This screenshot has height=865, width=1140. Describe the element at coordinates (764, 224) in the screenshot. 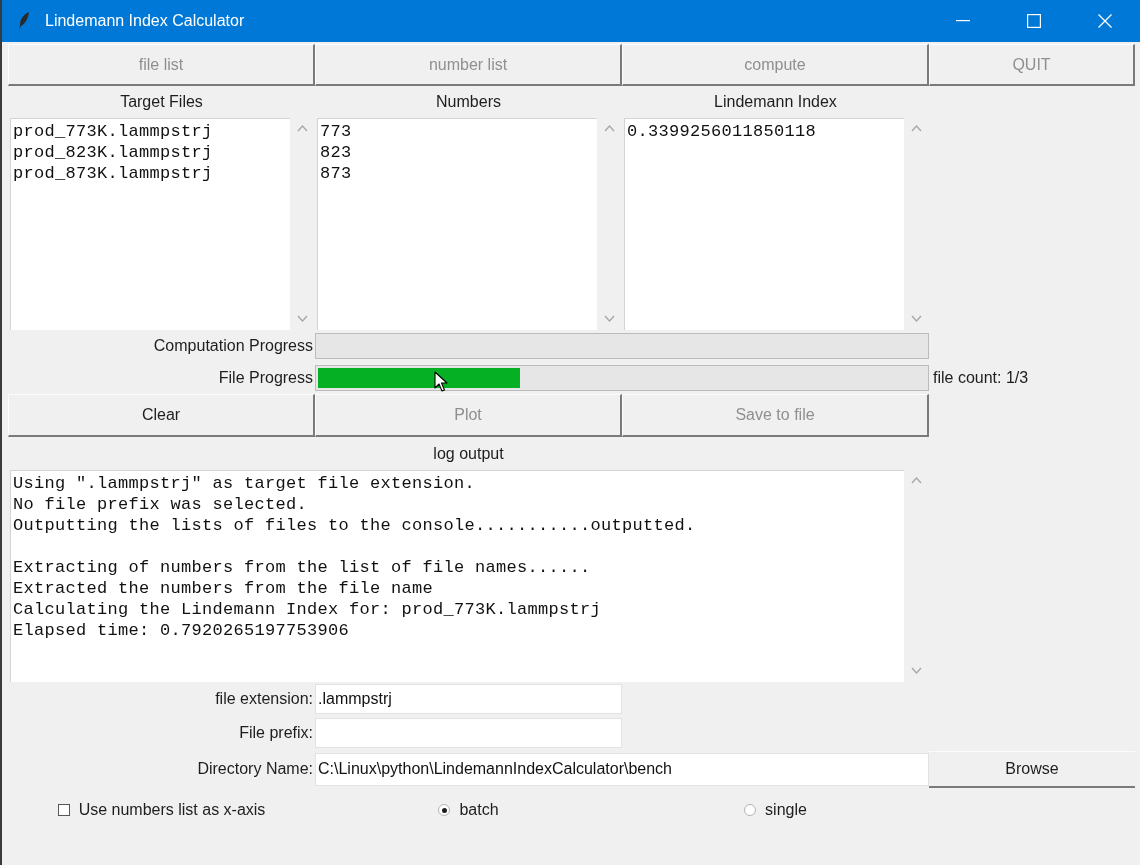

I see `text-box: 0.3399256011850118` at that location.